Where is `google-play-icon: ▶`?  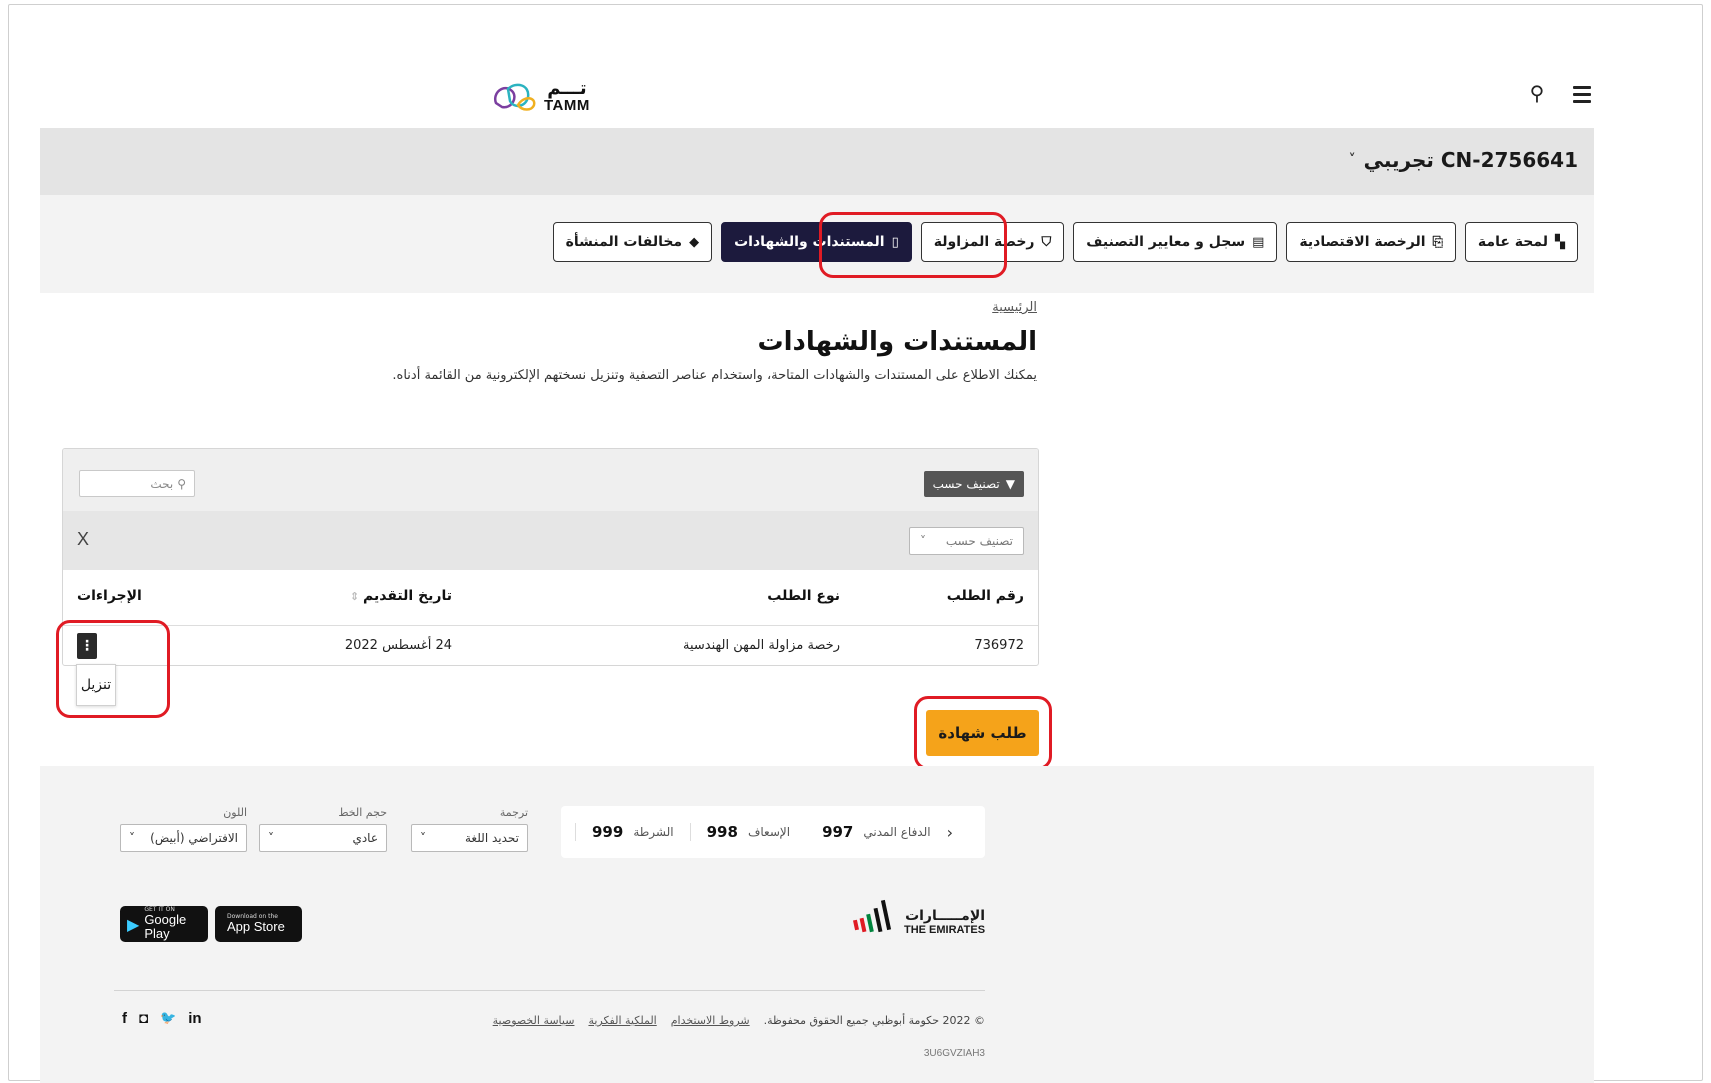
google-play-icon: ▶ is located at coordinates (133, 924).